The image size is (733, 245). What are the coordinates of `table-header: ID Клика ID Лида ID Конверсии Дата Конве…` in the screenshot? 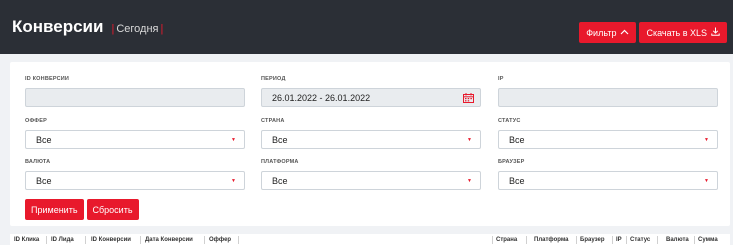 It's located at (370, 239).